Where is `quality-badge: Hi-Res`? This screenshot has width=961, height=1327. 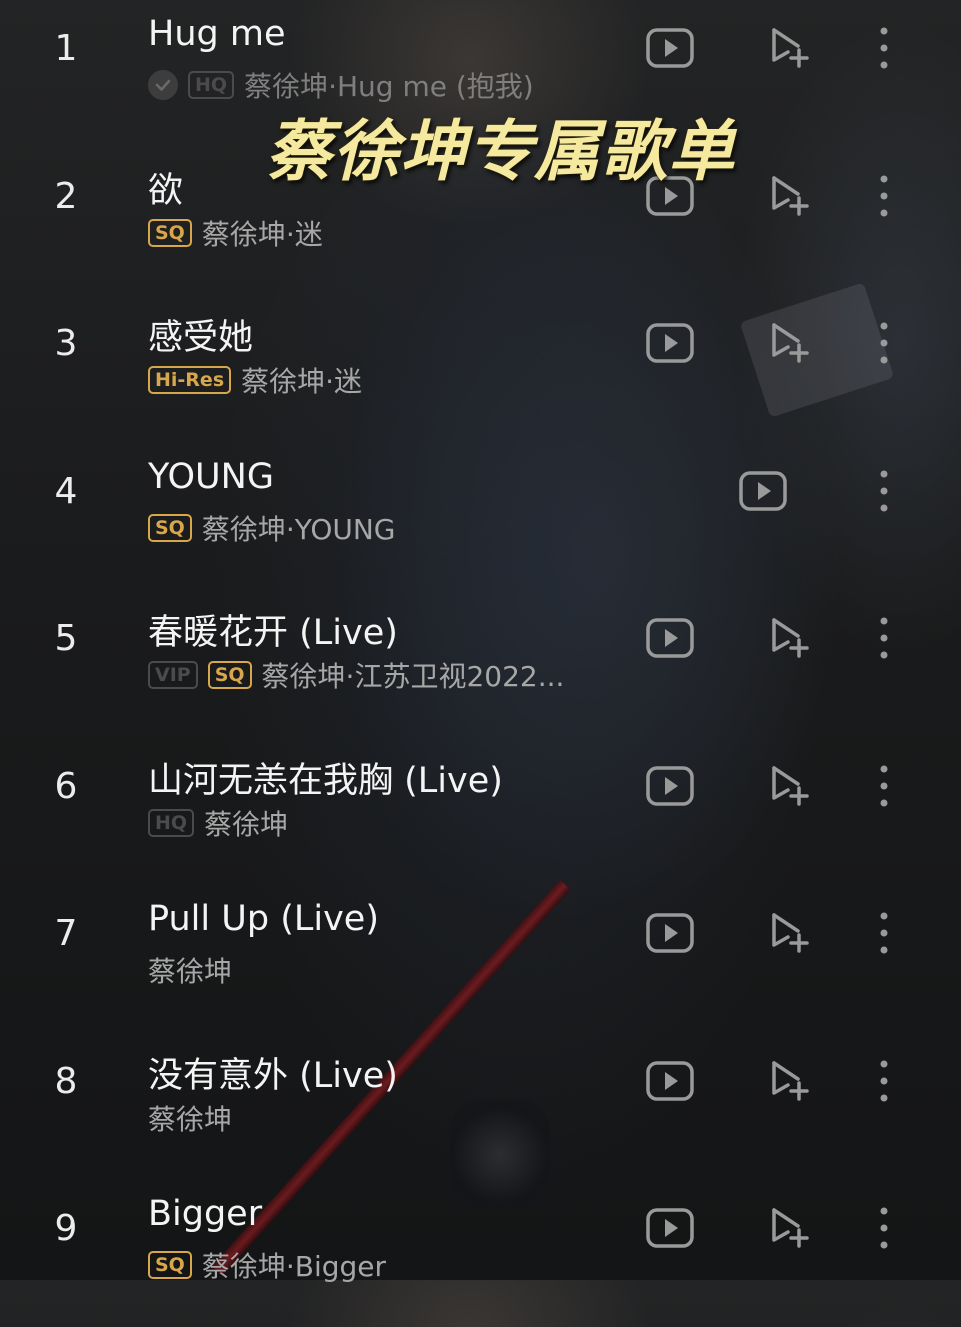 quality-badge: Hi-Res is located at coordinates (190, 380).